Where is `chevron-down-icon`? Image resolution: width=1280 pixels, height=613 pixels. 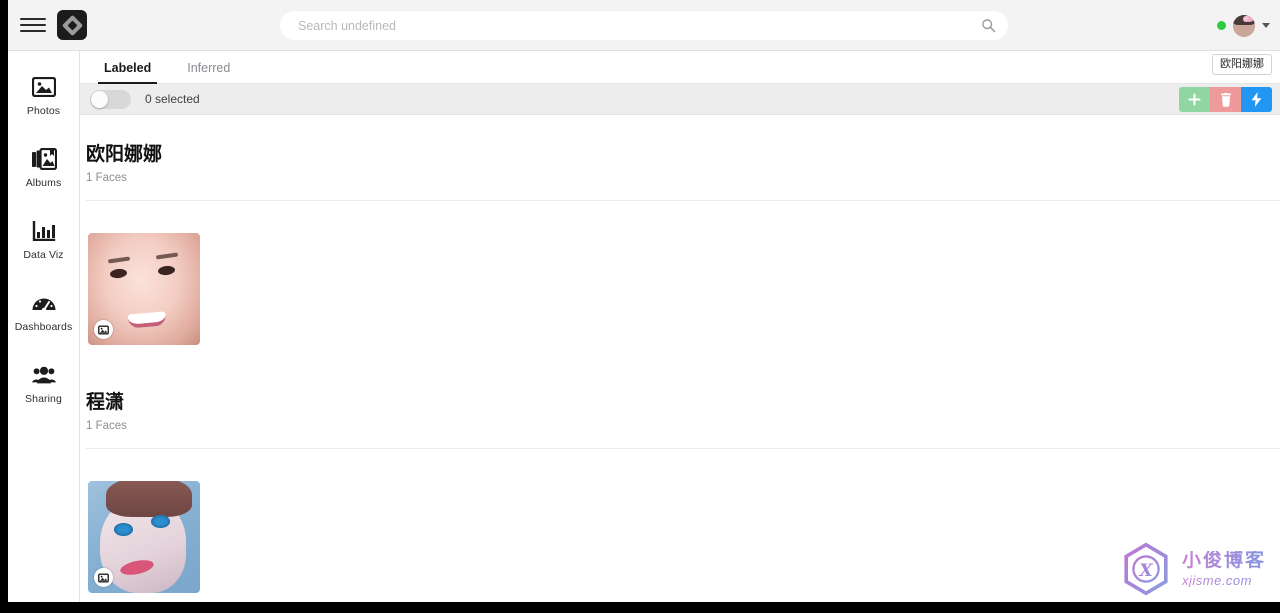
chevron-down-icon is located at coordinates (1266, 25).